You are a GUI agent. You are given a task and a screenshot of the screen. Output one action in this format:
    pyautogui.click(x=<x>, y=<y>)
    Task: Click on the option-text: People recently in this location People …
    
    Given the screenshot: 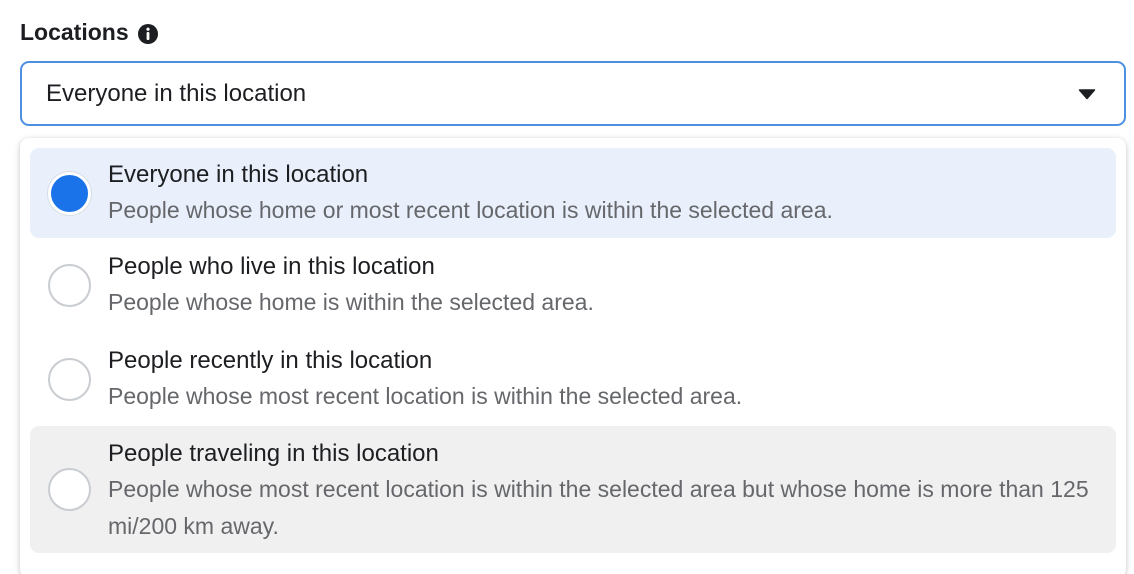 What is the action you would take?
    pyautogui.click(x=425, y=379)
    